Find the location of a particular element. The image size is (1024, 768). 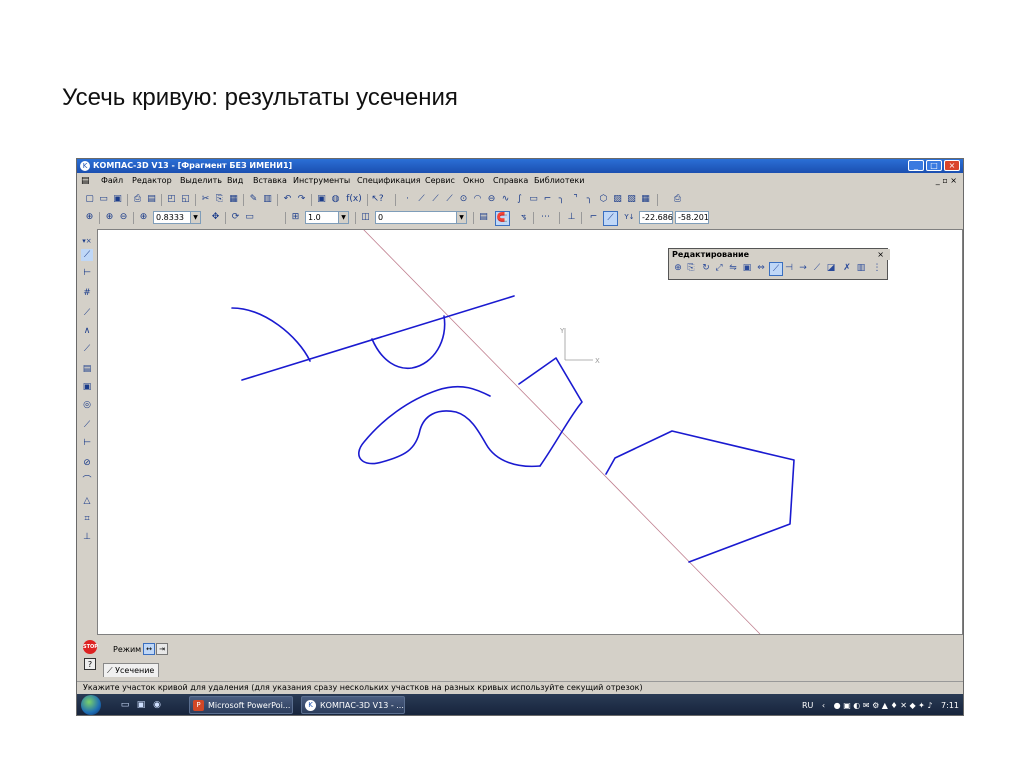

redo-icon: ↷ is located at coordinates (301, 199).